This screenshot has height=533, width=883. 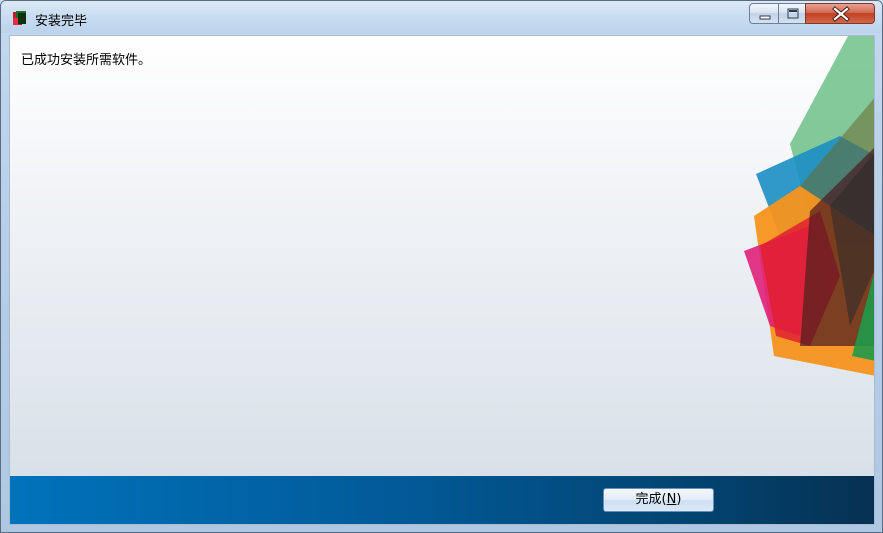 I want to click on close-button, so click(x=840, y=13).